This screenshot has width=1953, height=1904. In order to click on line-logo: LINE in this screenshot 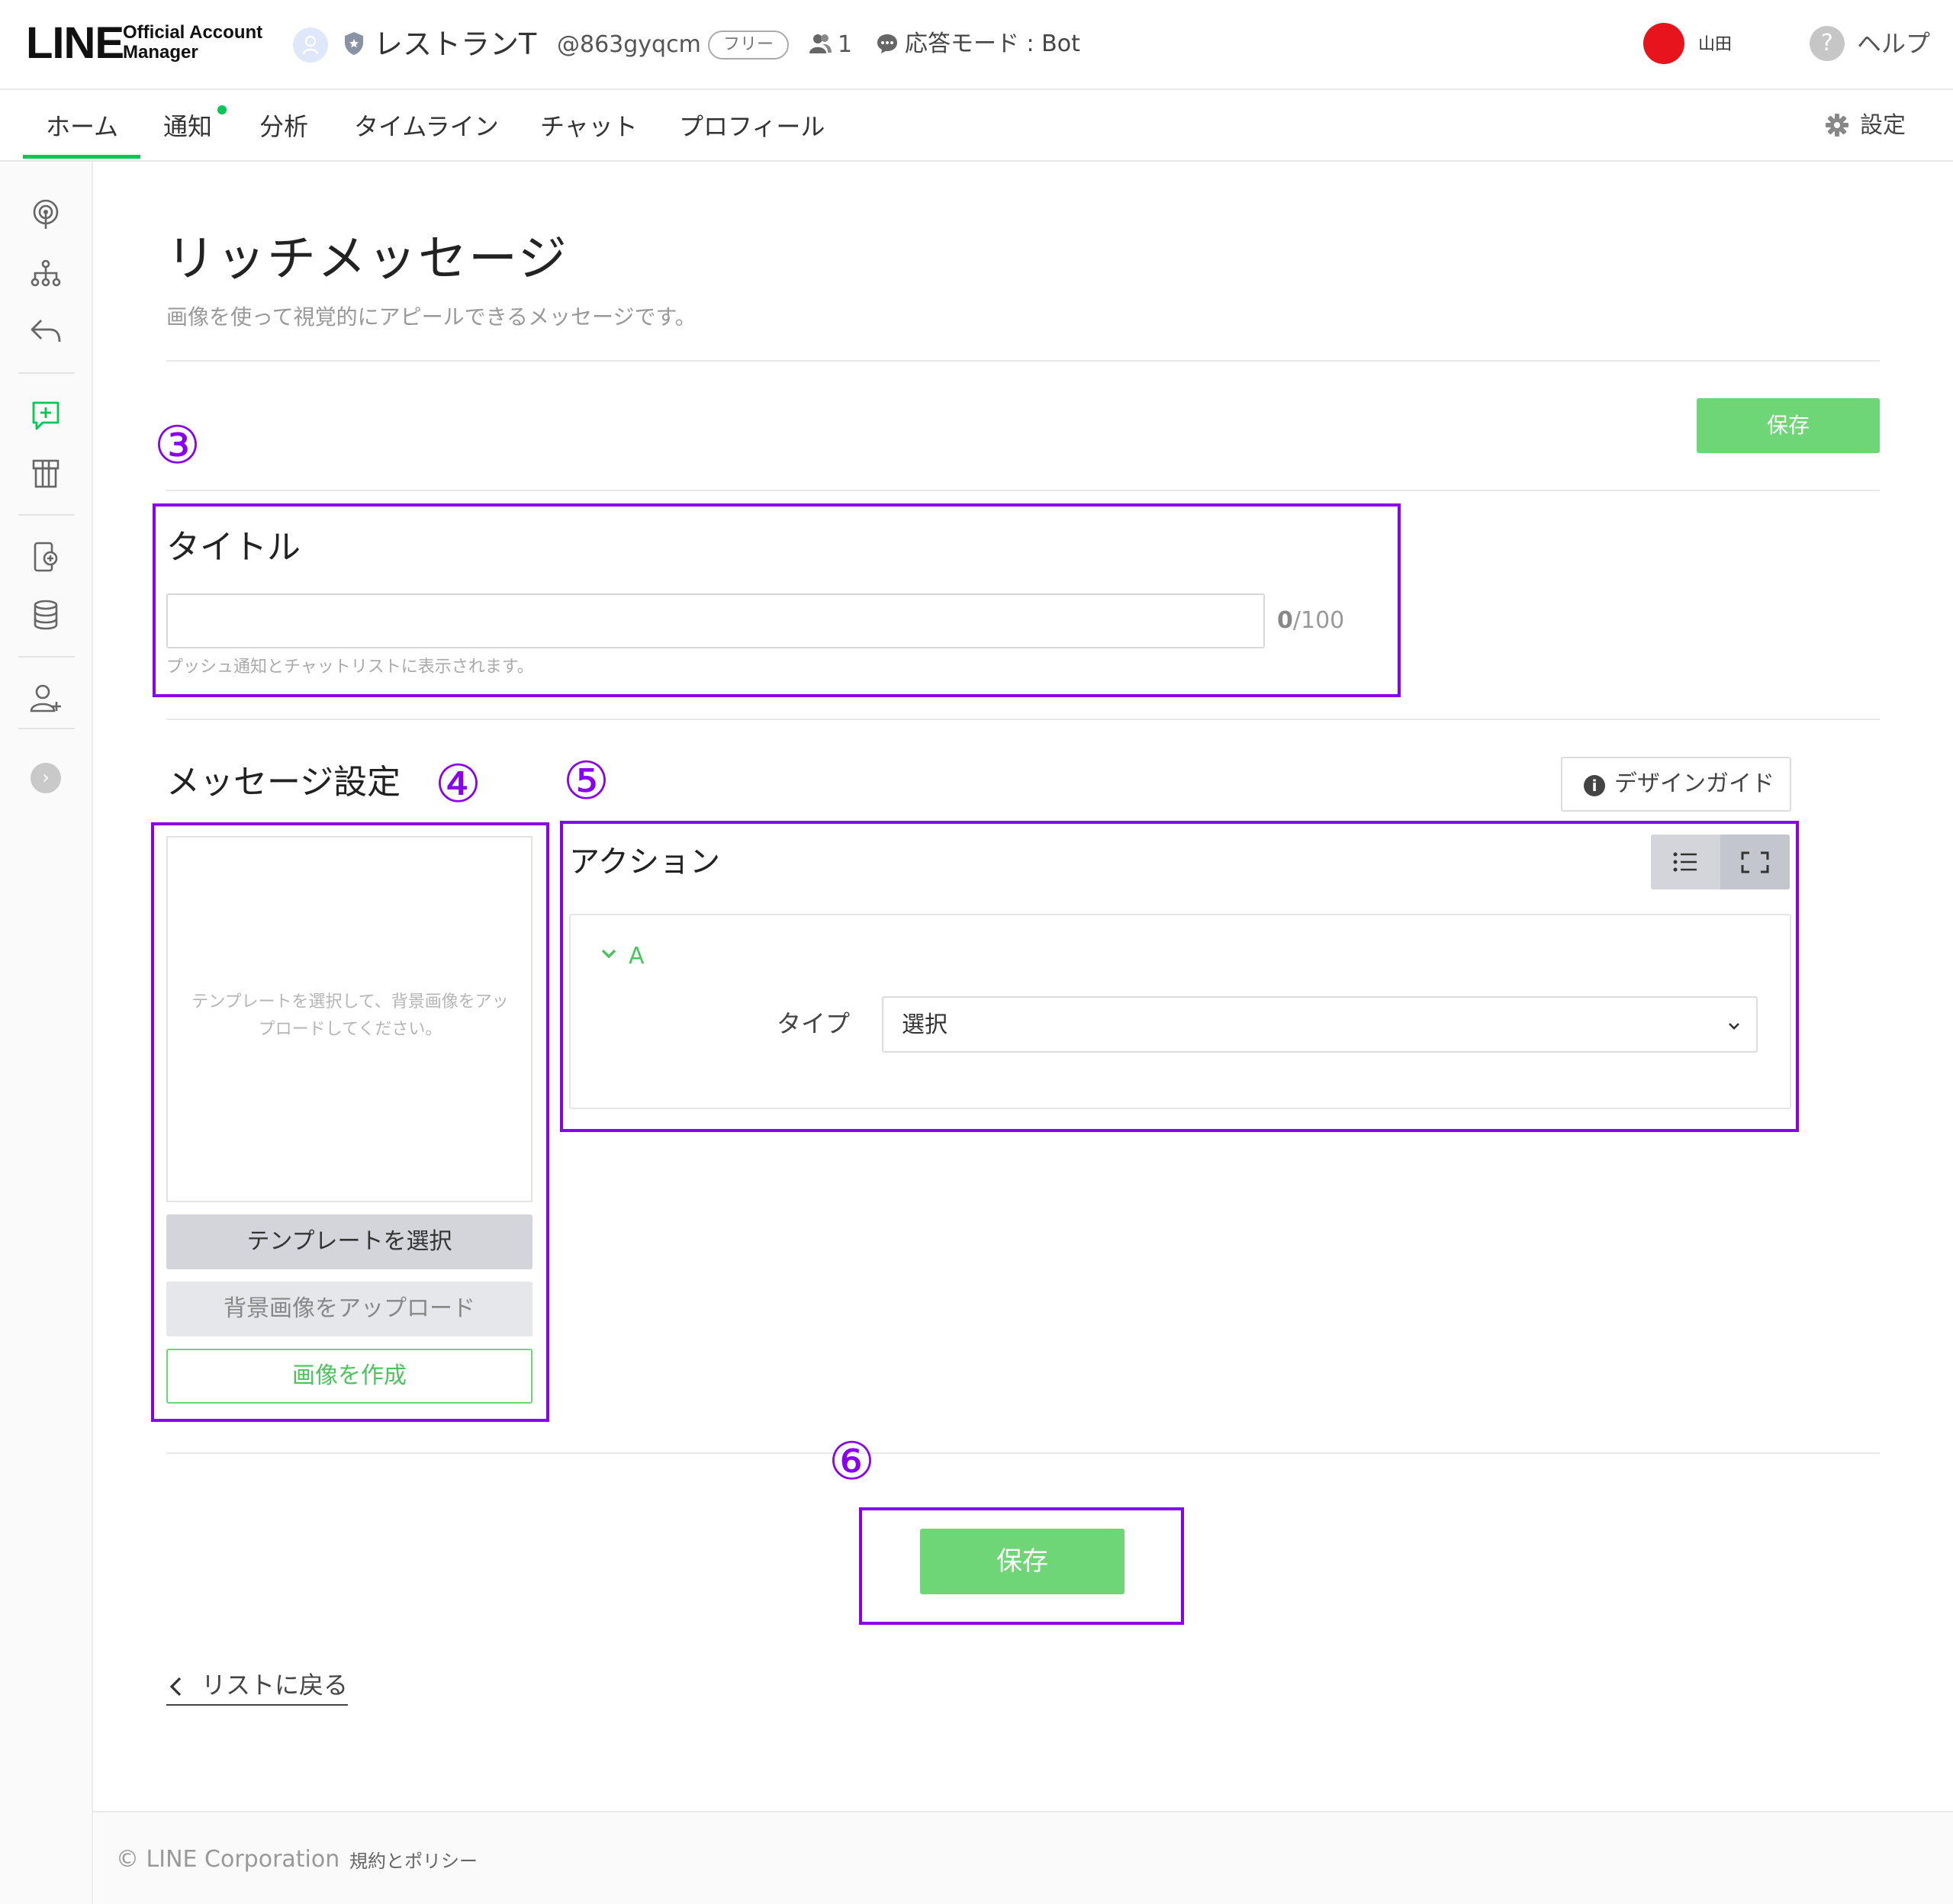, I will do `click(75, 43)`.